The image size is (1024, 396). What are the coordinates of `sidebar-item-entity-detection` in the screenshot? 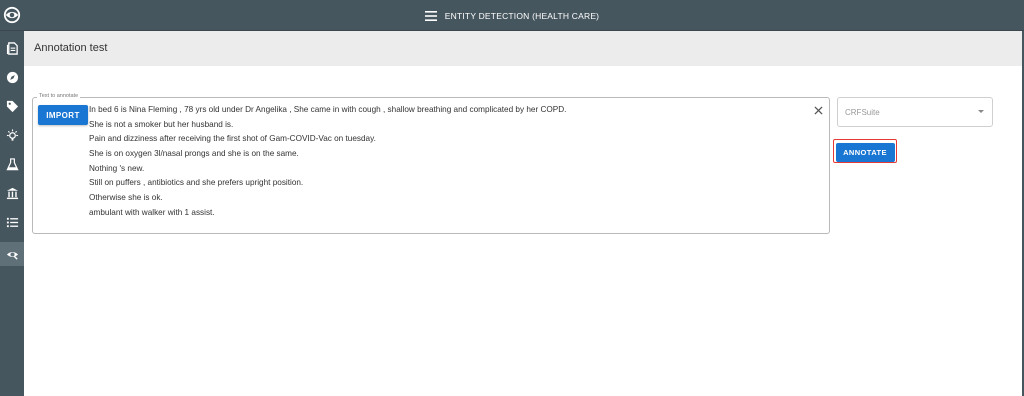 It's located at (12, 254).